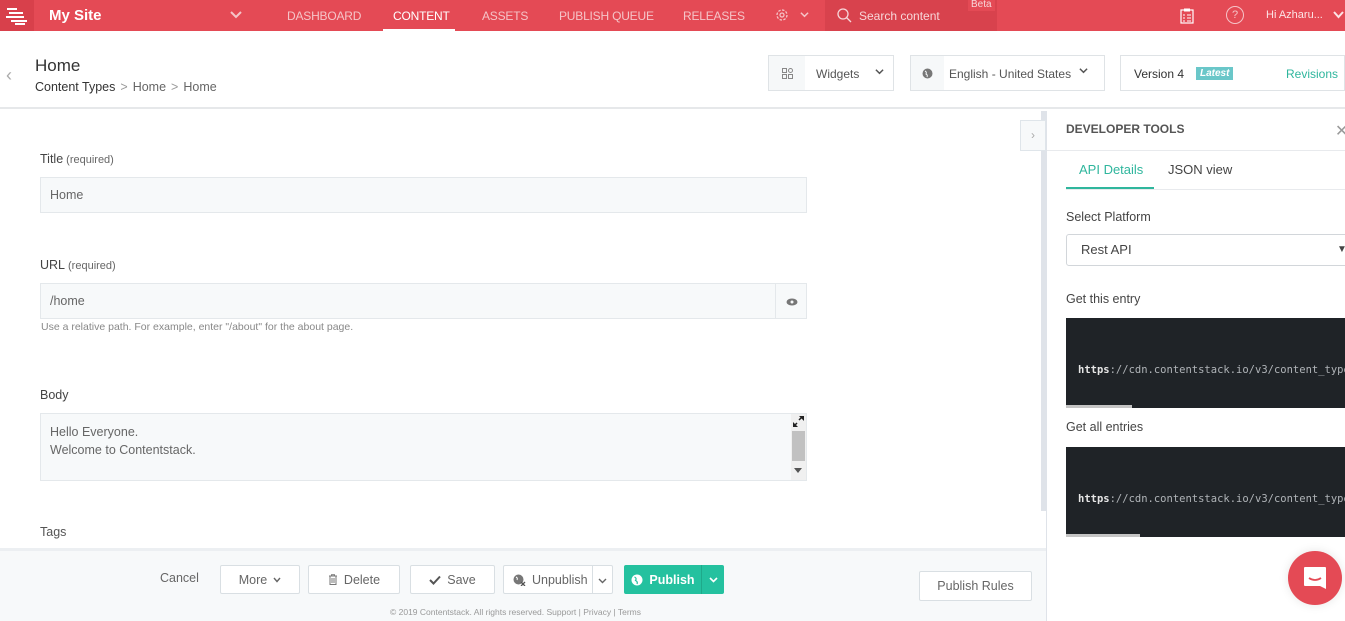 The width and height of the screenshot is (1345, 621). I want to click on widgets-dropdown: Widgets, so click(831, 73).